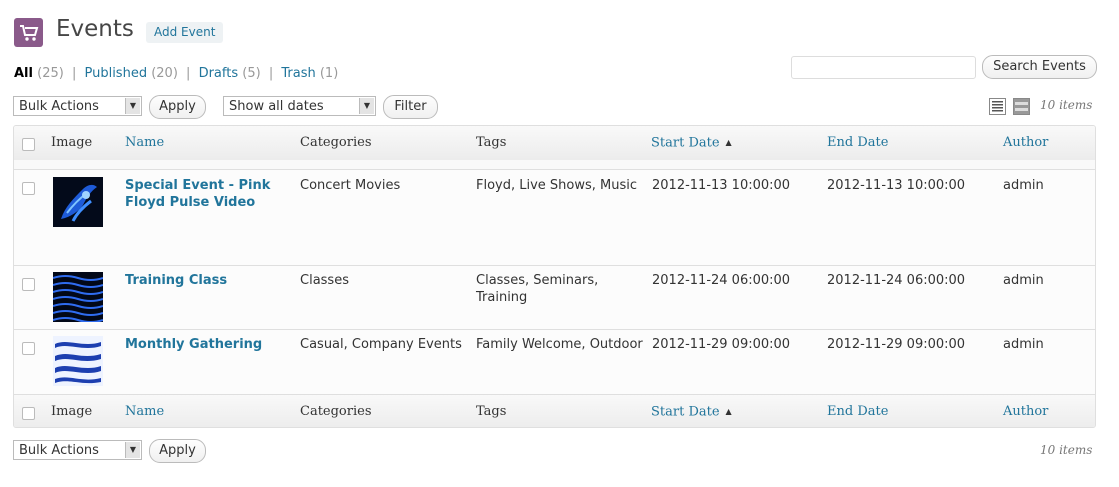 This screenshot has width=1119, height=487. I want to click on event-title: Monthly Gathering, so click(193, 344).